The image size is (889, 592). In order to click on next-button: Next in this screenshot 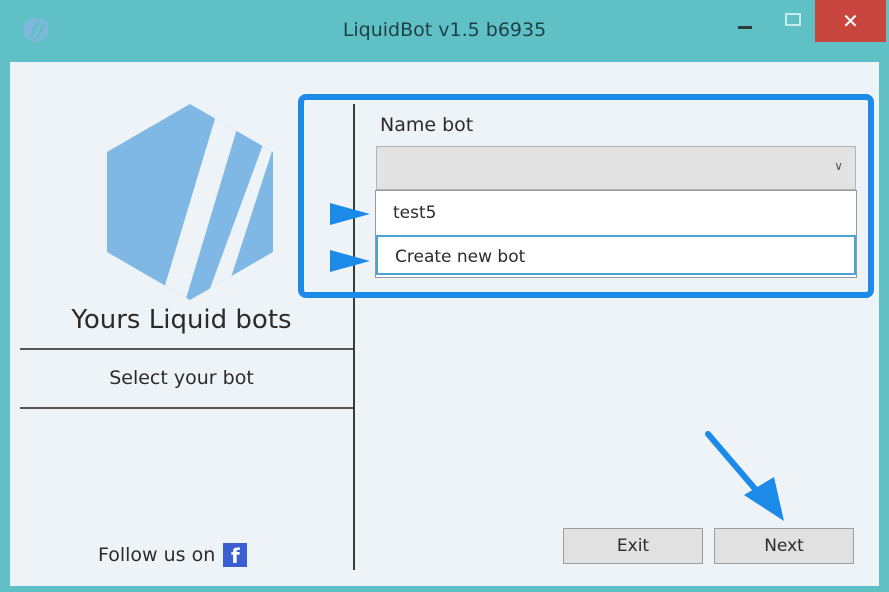, I will do `click(784, 546)`.